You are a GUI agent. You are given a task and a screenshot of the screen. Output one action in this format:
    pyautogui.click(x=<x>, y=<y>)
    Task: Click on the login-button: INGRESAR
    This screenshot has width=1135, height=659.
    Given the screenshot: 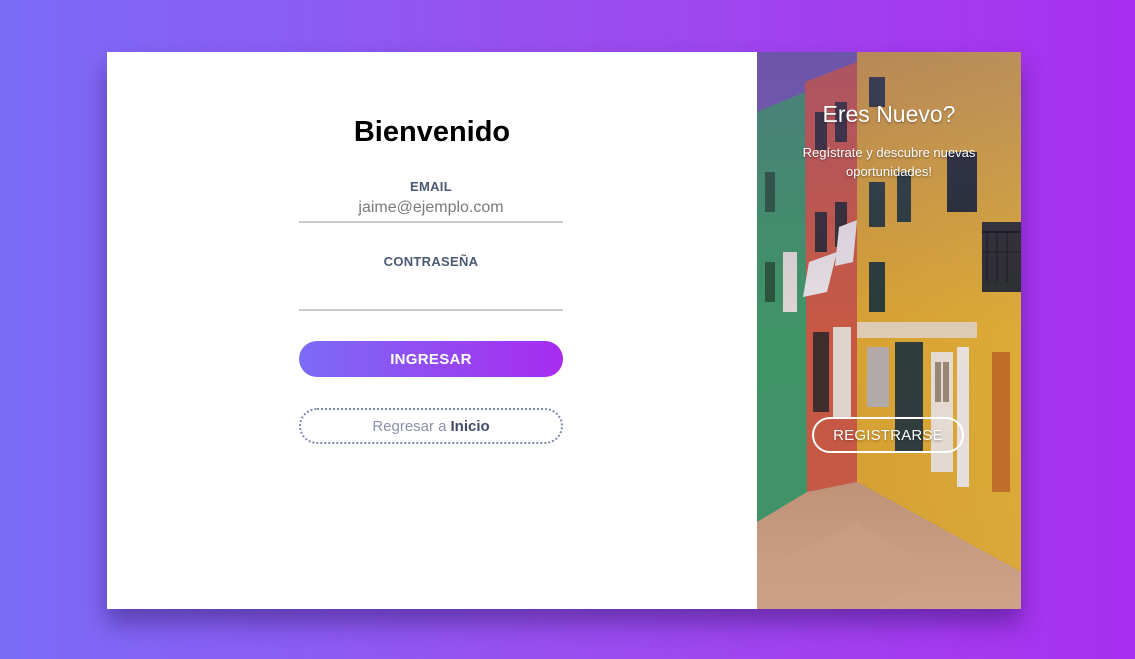 What is the action you would take?
    pyautogui.click(x=431, y=359)
    